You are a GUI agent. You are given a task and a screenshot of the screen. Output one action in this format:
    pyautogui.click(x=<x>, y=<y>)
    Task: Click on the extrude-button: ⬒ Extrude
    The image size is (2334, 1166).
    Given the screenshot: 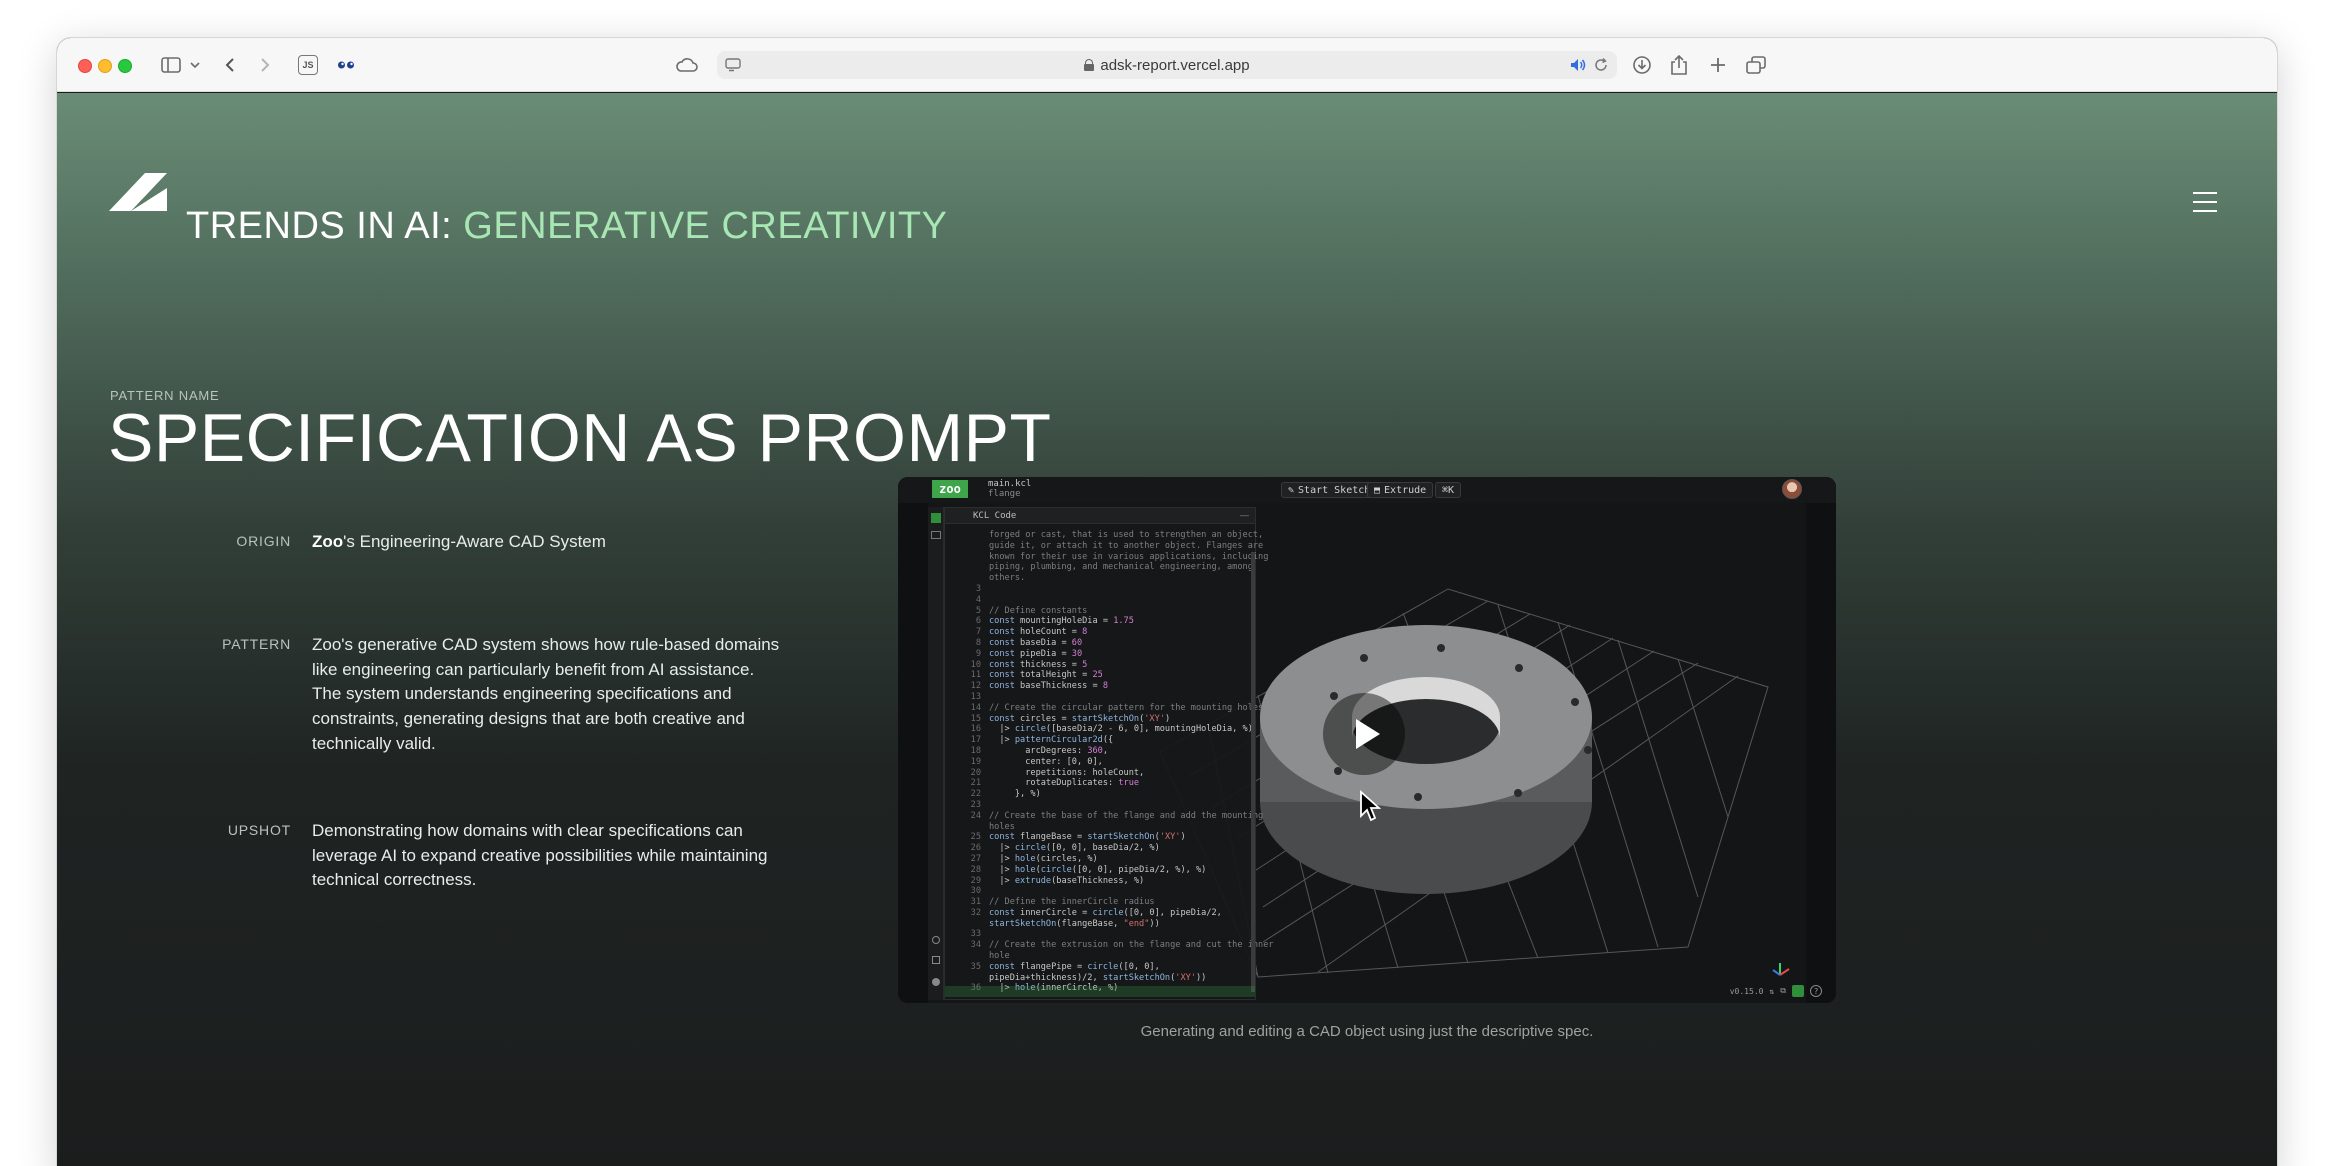 What is the action you would take?
    pyautogui.click(x=1400, y=490)
    